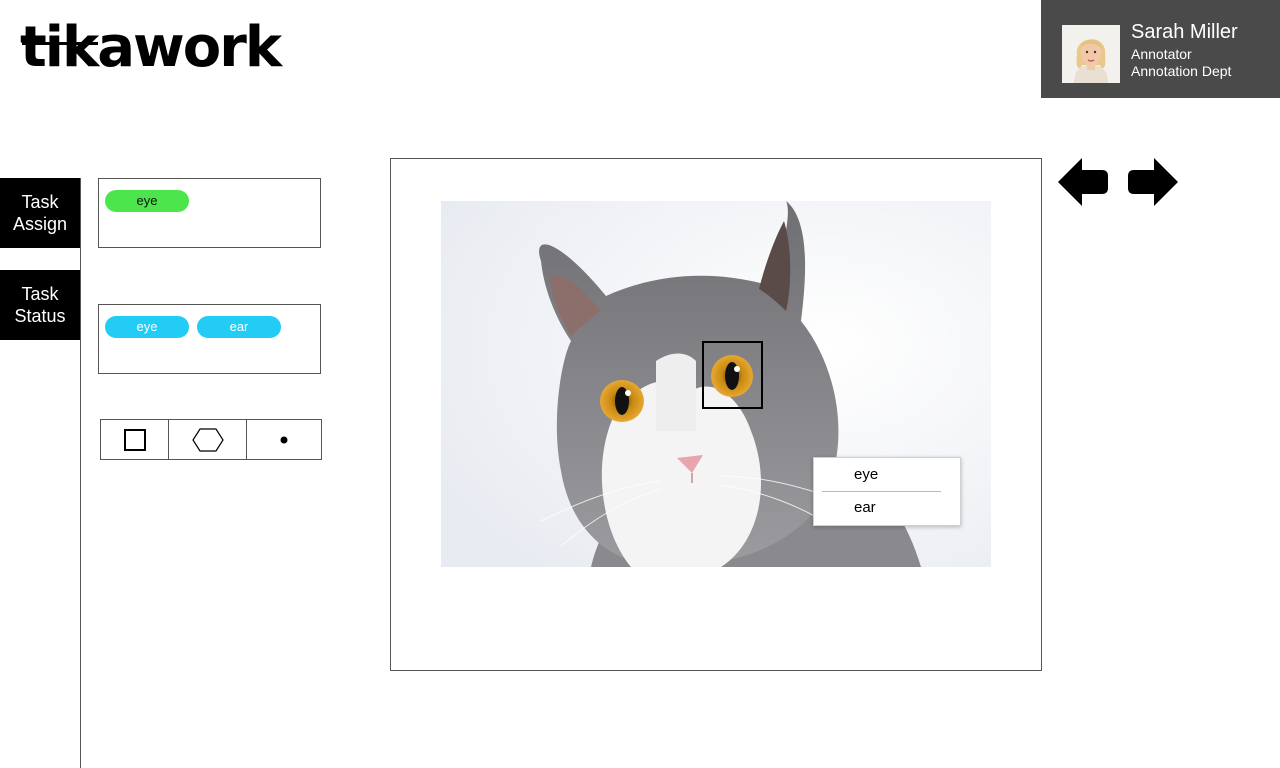 The height and width of the screenshot is (768, 1280). What do you see at coordinates (40, 224) in the screenshot?
I see `sidebar-item-label: Assign` at bounding box center [40, 224].